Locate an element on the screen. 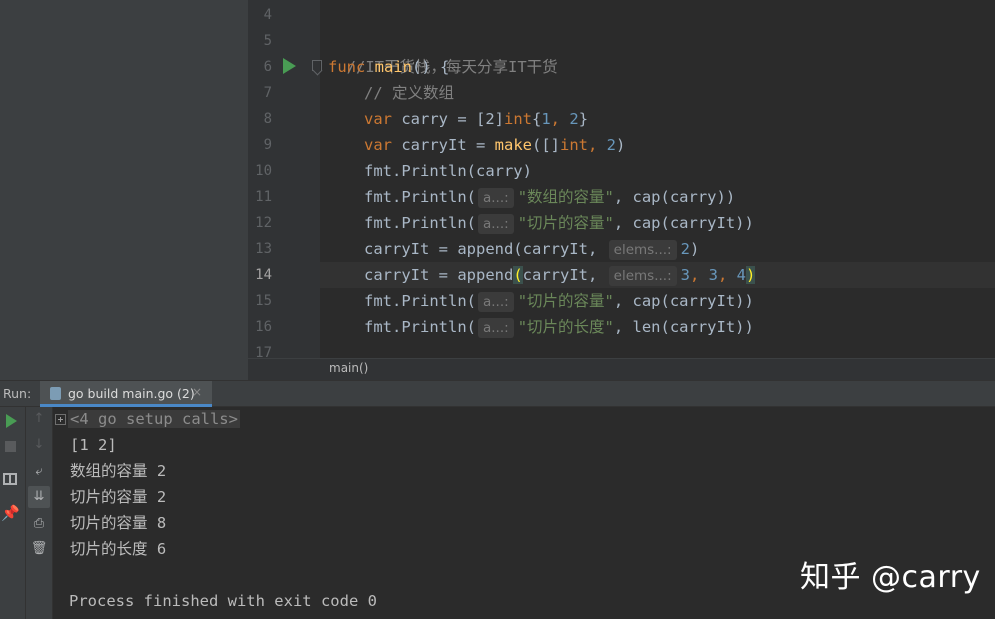  code-text: , len(carryIt)) is located at coordinates (683, 327).